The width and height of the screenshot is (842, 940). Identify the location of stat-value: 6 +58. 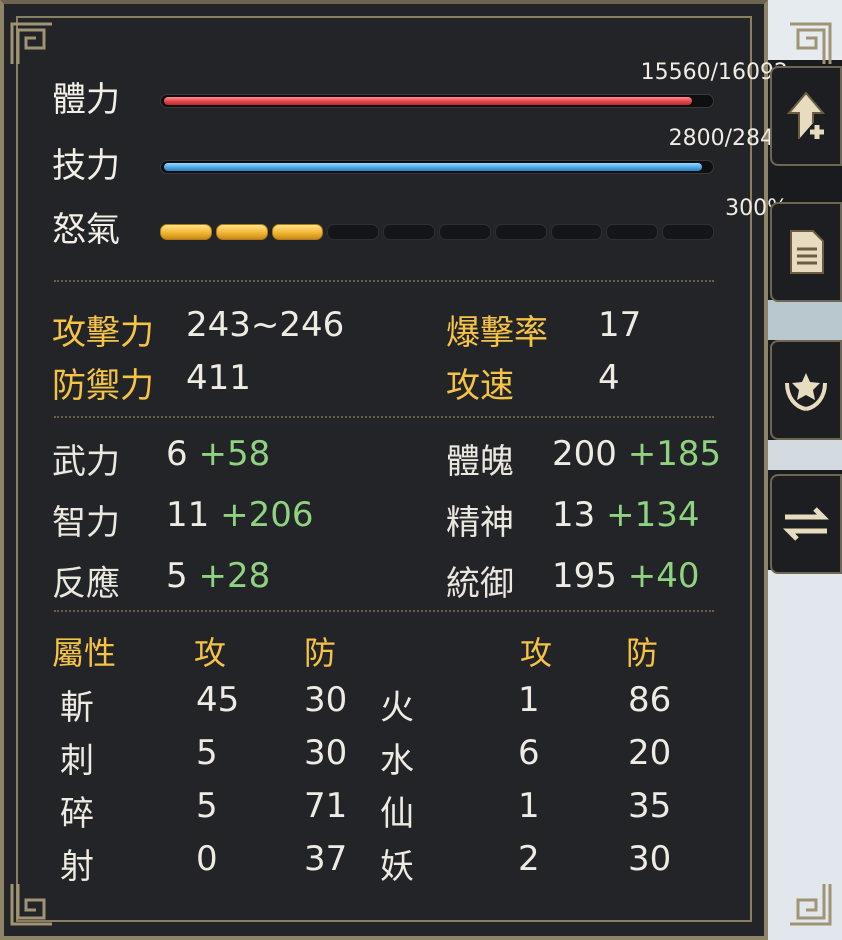
(218, 454).